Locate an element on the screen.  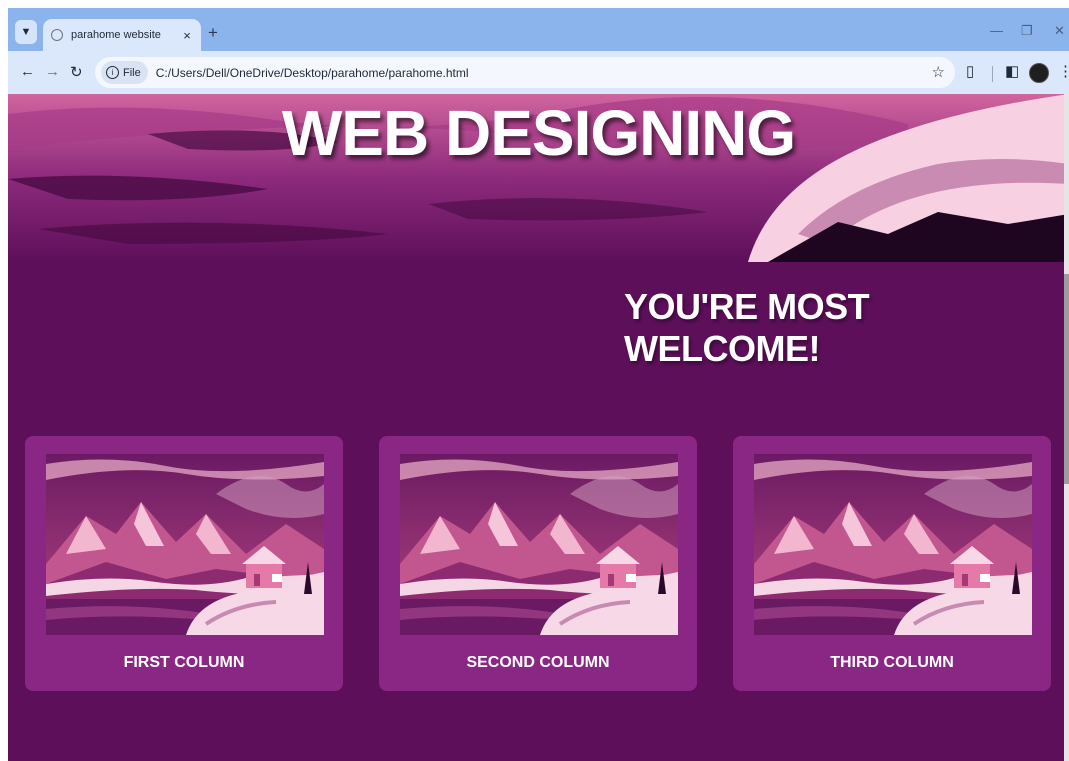
site-info-chip: i File is located at coordinates (124, 72).